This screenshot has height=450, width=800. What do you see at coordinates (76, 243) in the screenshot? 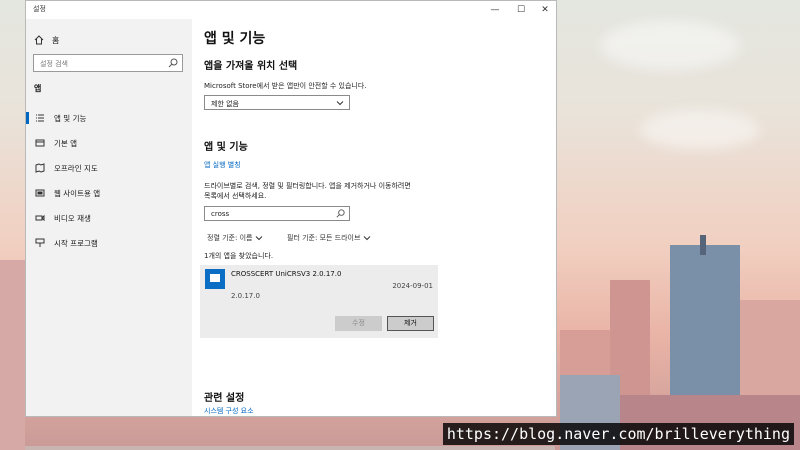
I see `sidebar-item-label: 시작 프로그램` at bounding box center [76, 243].